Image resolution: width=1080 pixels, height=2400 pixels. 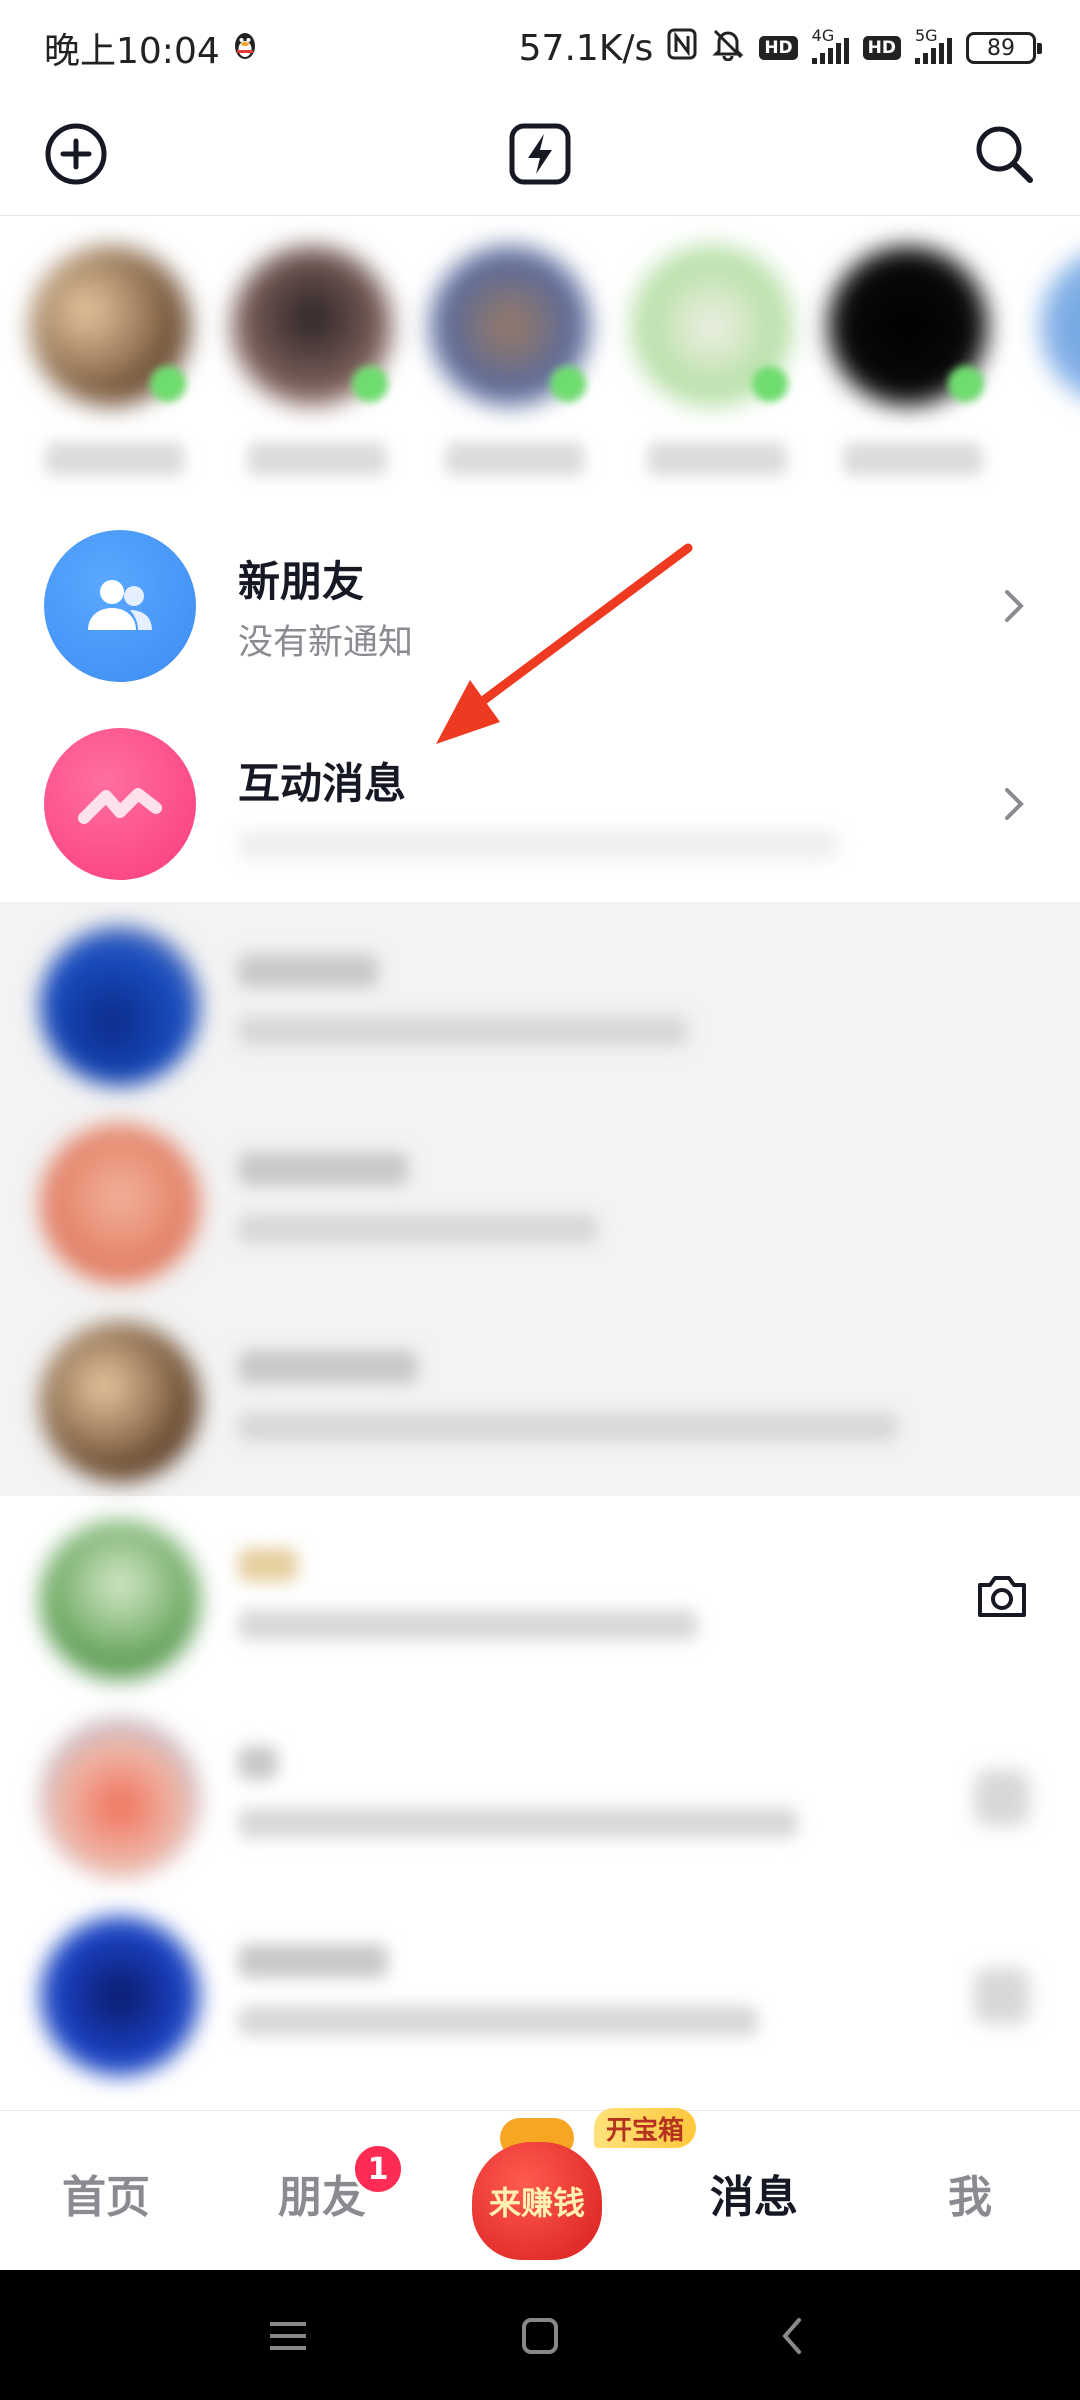 What do you see at coordinates (1002, 1596) in the screenshot?
I see `camera-icon` at bounding box center [1002, 1596].